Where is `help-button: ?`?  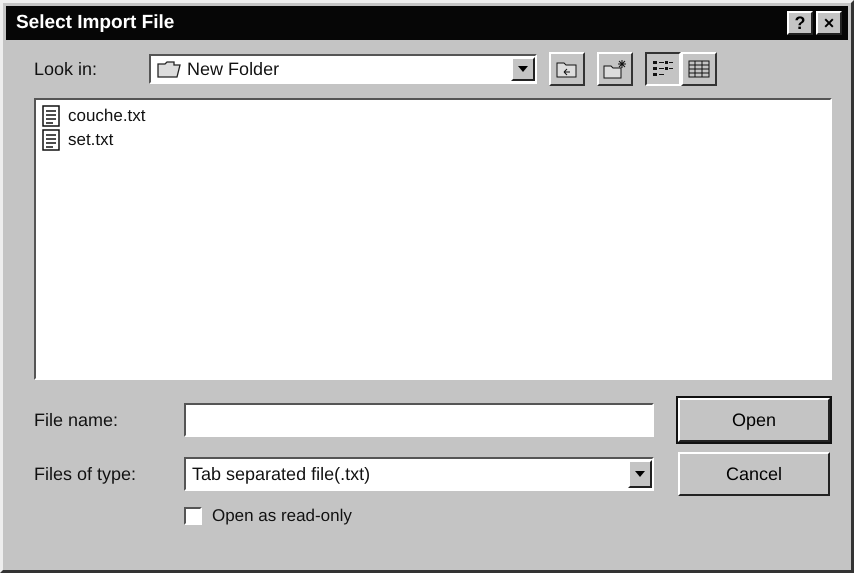
help-button: ? is located at coordinates (800, 23).